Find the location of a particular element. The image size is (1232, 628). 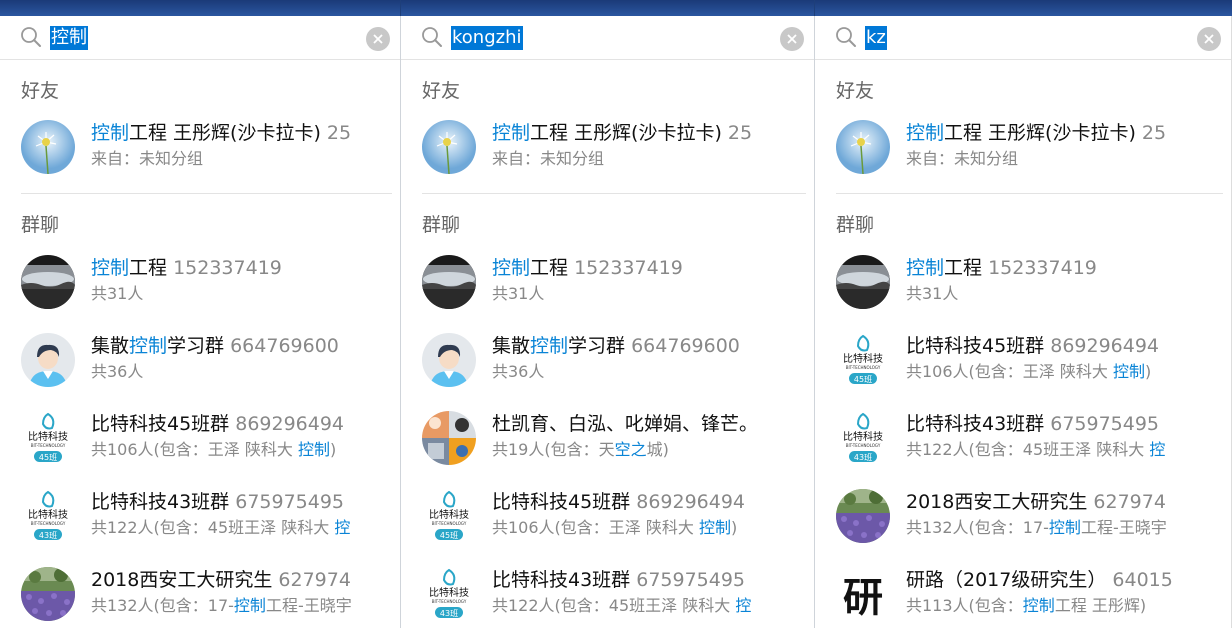

list-item: 杜凯育、白泓、叱婵娟、锋芒。 共19人(包含：天空之城) is located at coordinates (607, 438).